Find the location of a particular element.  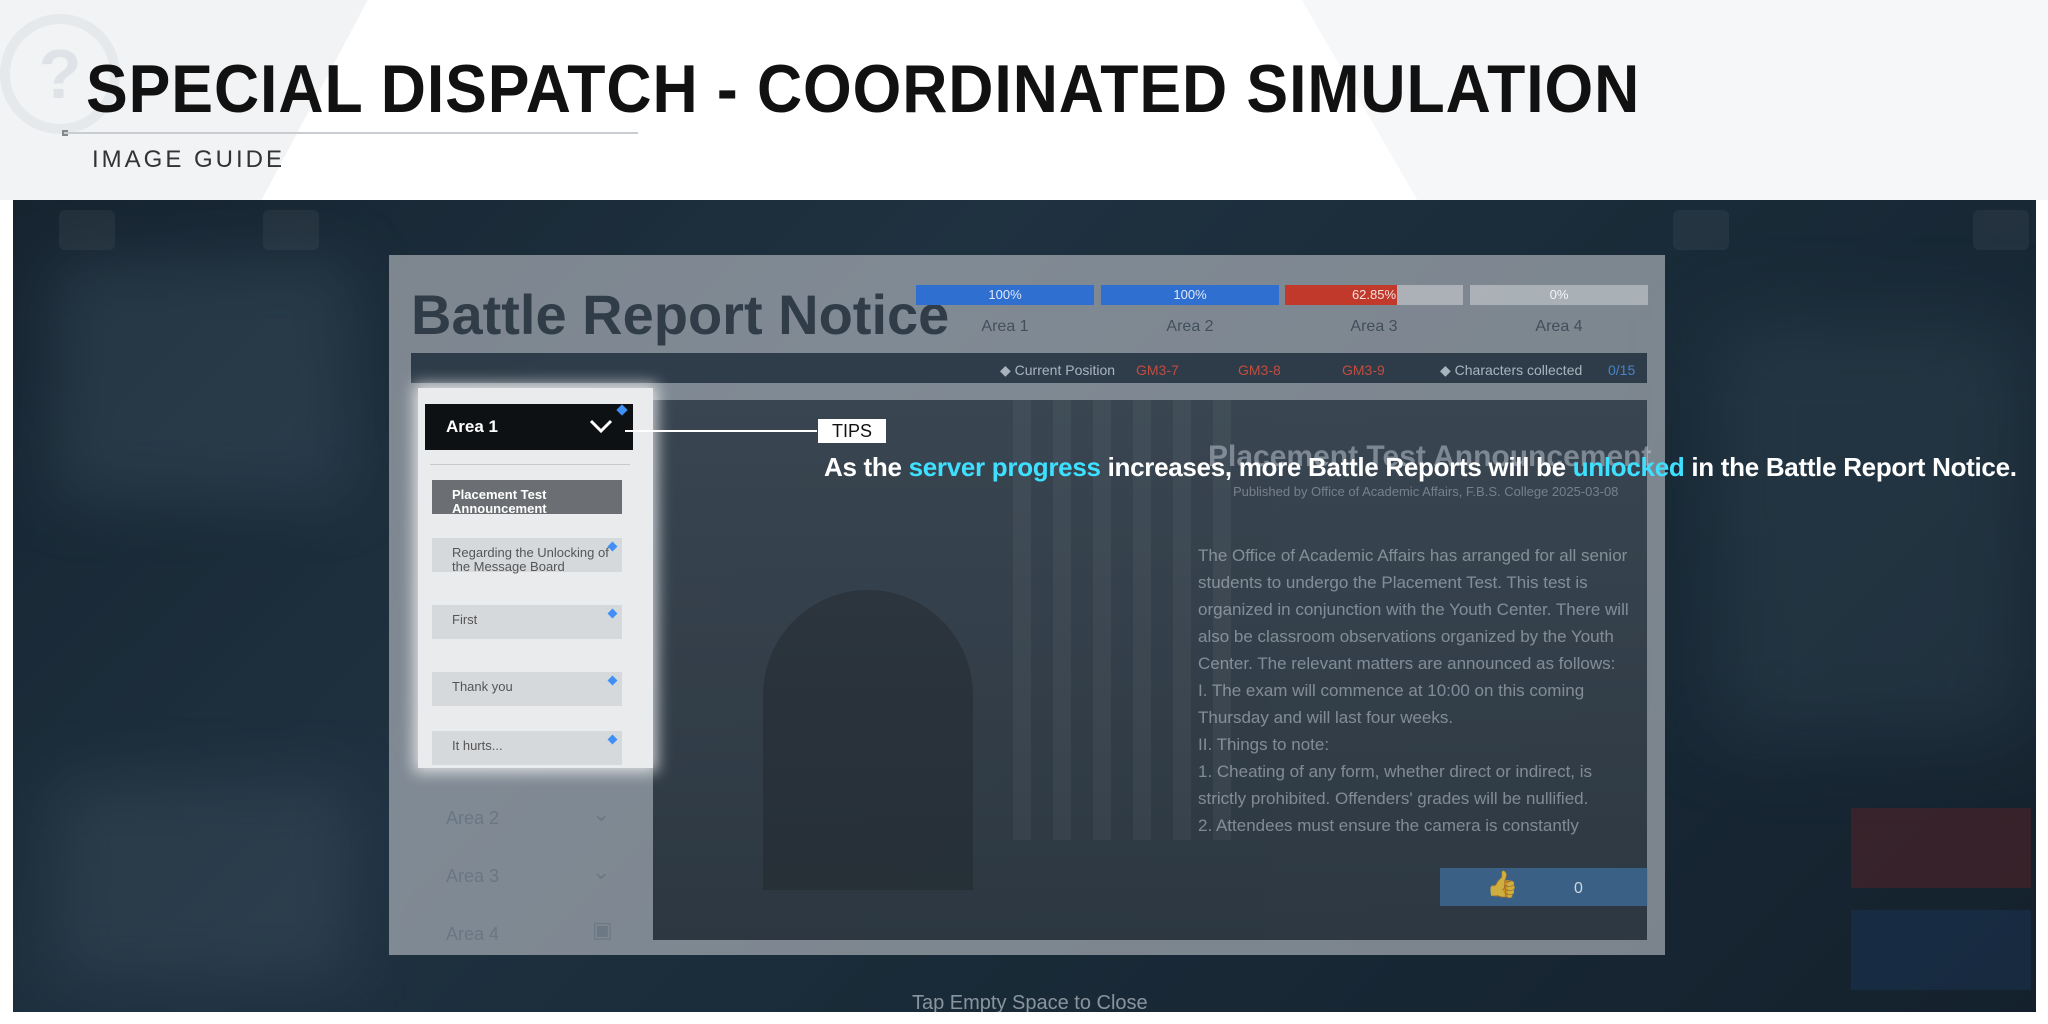

tip-highlight: server progress is located at coordinates (1004, 467).